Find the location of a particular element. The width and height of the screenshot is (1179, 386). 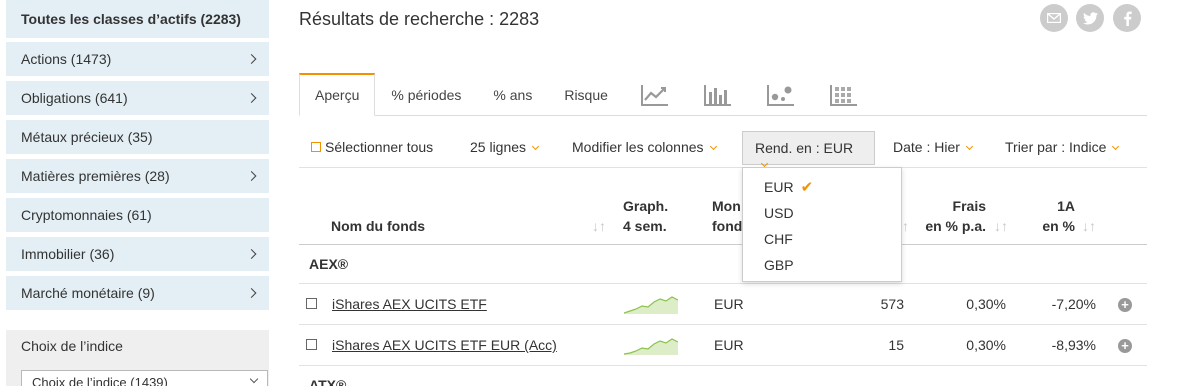

col-header-currency: Mon fond is located at coordinates (727, 216).